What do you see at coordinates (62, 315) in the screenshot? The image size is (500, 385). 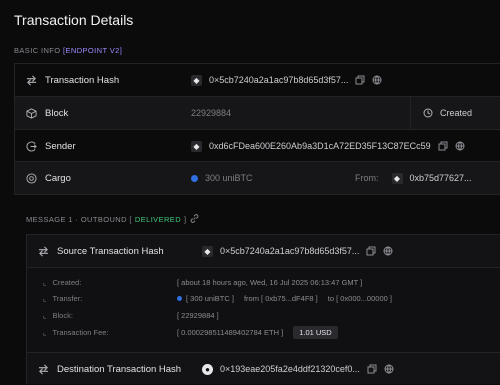 I see `block-label: Block:` at bounding box center [62, 315].